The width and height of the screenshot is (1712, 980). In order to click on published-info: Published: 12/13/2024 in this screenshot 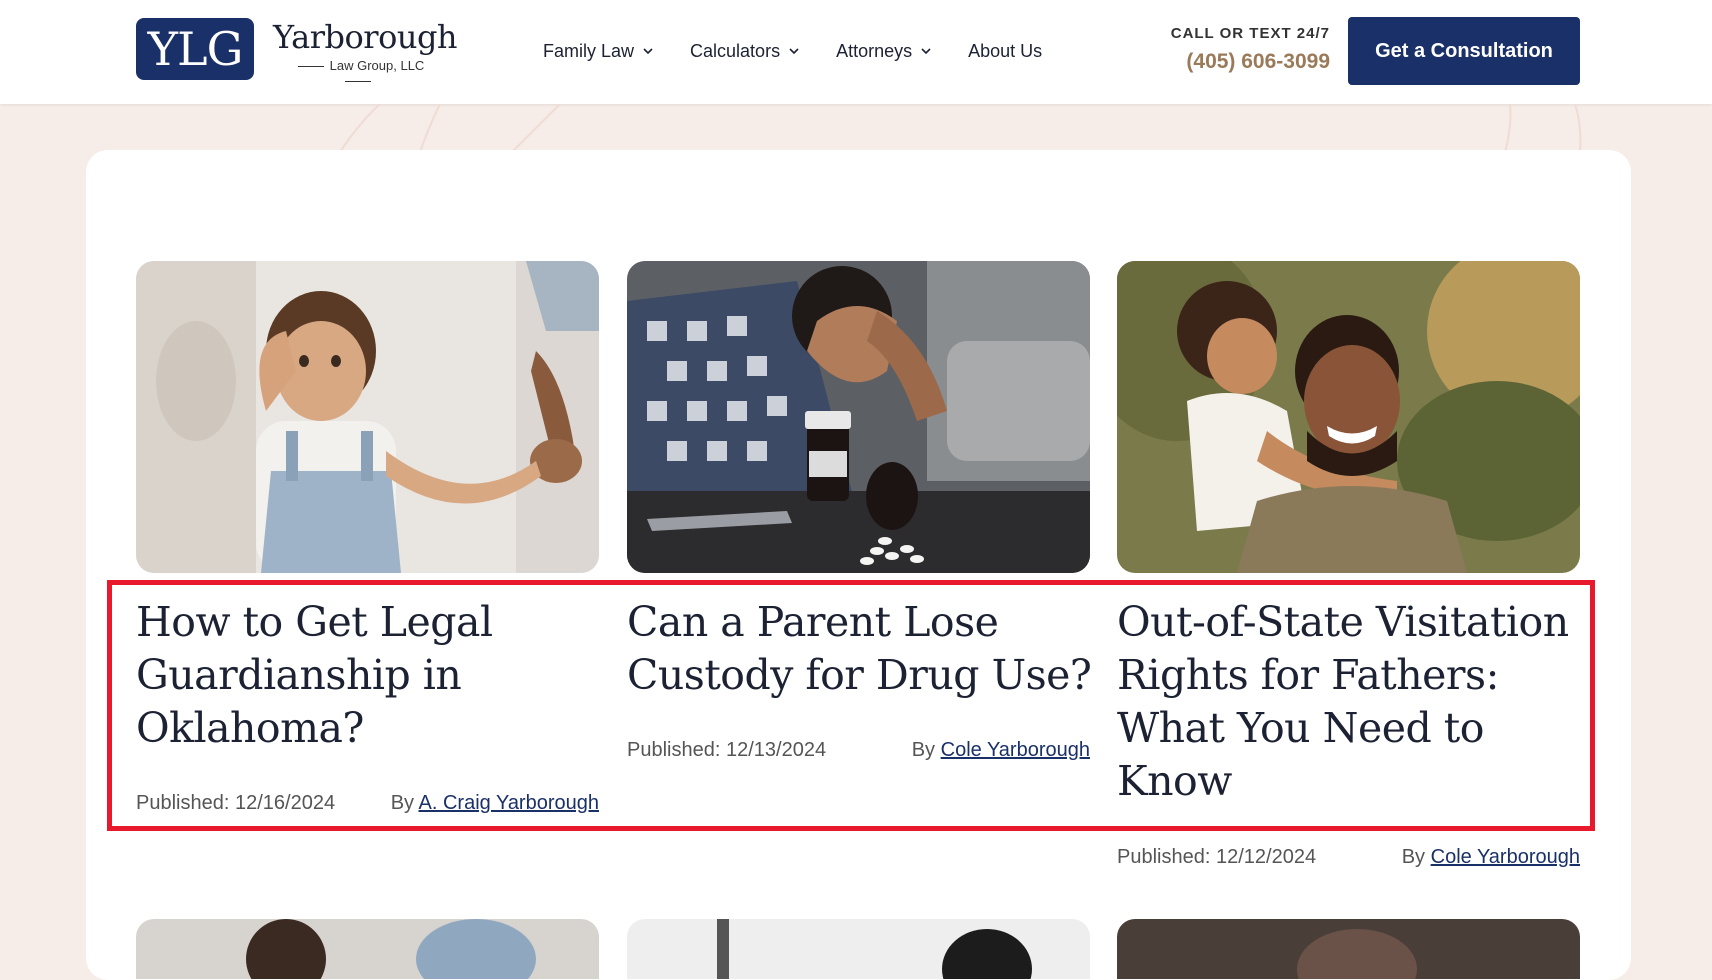, I will do `click(726, 750)`.